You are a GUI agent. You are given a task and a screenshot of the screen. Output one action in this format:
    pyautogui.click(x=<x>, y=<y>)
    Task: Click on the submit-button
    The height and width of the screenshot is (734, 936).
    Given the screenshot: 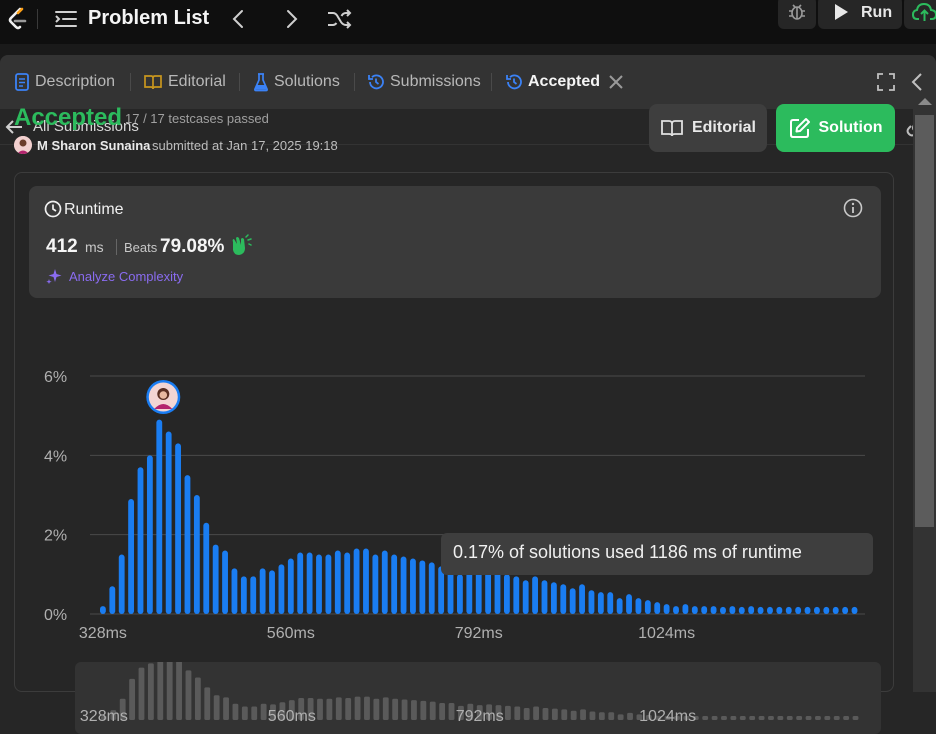 What is the action you would take?
    pyautogui.click(x=920, y=14)
    